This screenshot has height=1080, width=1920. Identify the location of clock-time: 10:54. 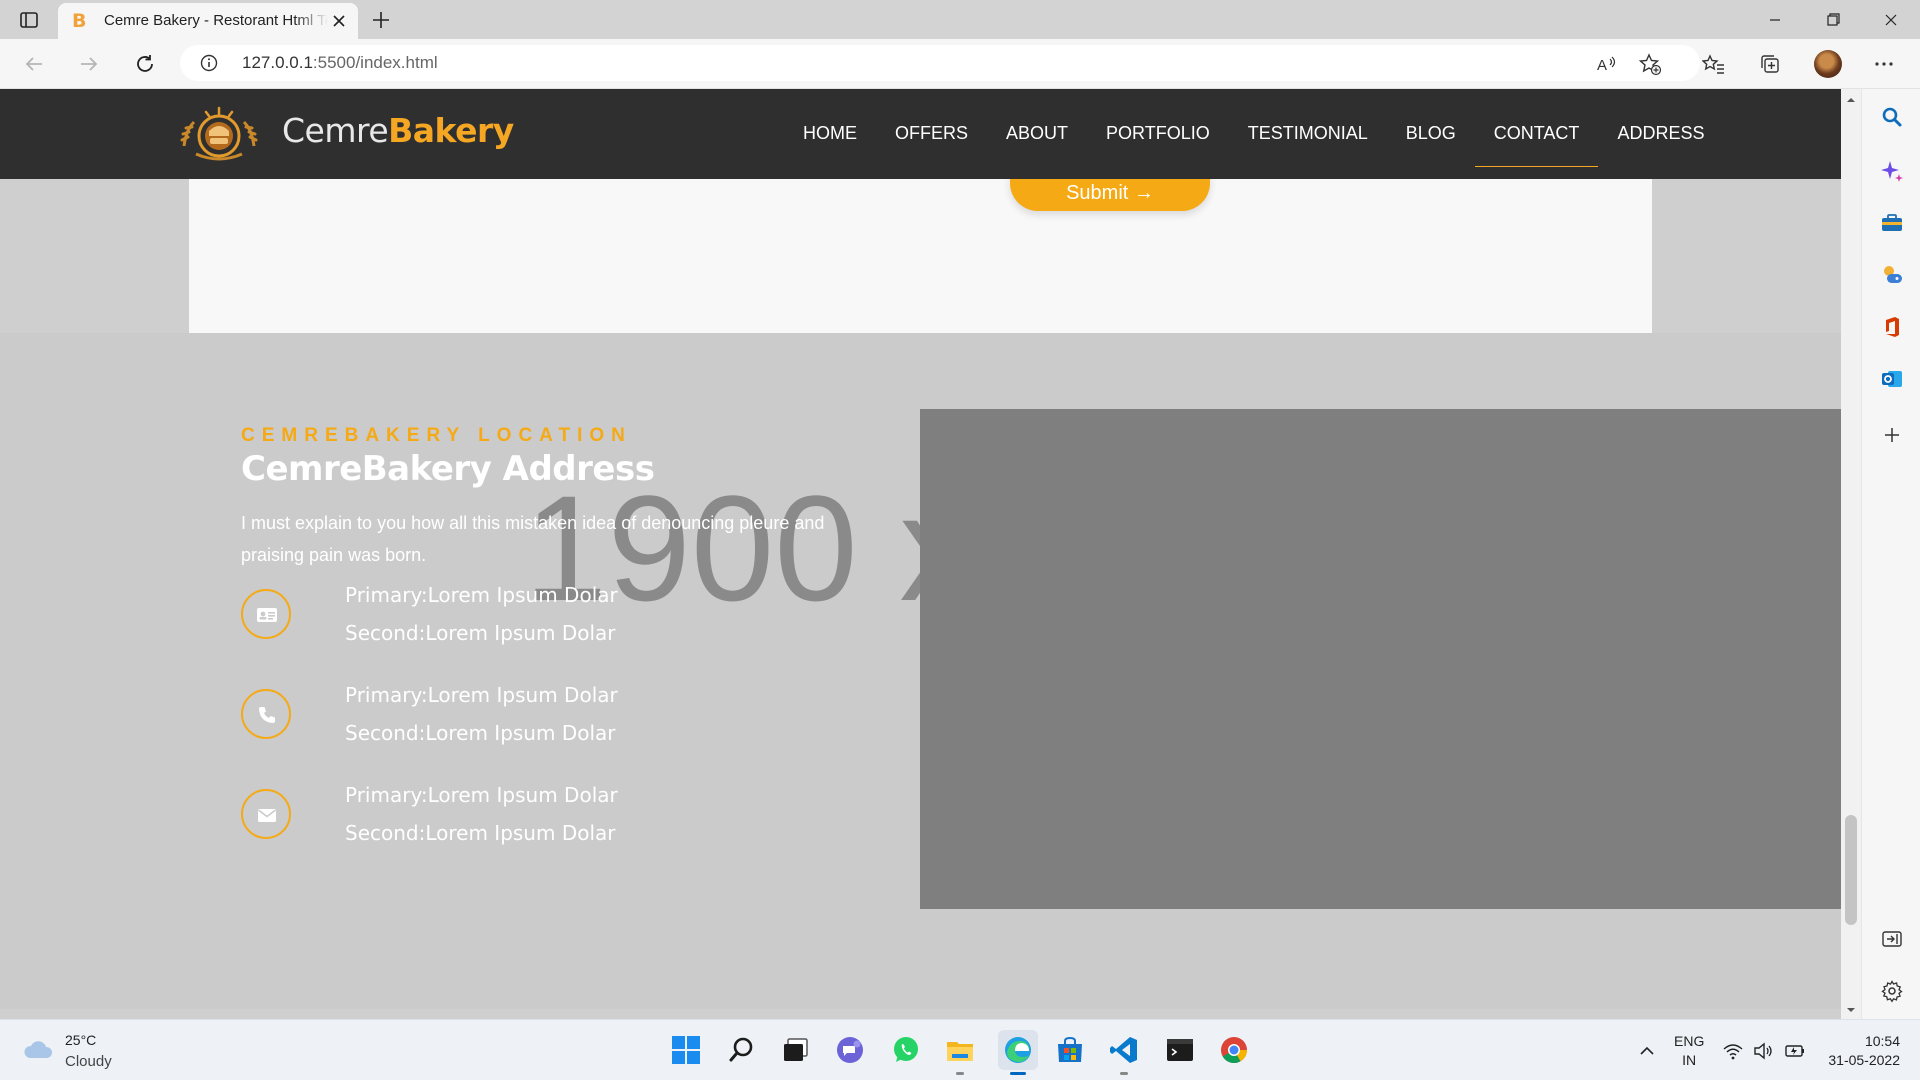
(1882, 1041).